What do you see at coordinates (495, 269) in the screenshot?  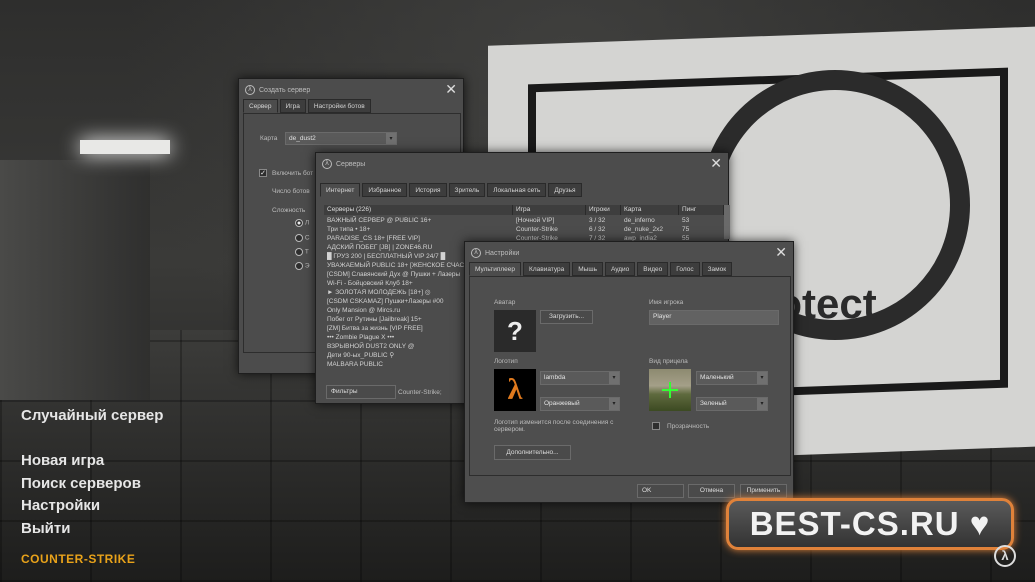 I see `tab-multiplayer: Мультиплеер` at bounding box center [495, 269].